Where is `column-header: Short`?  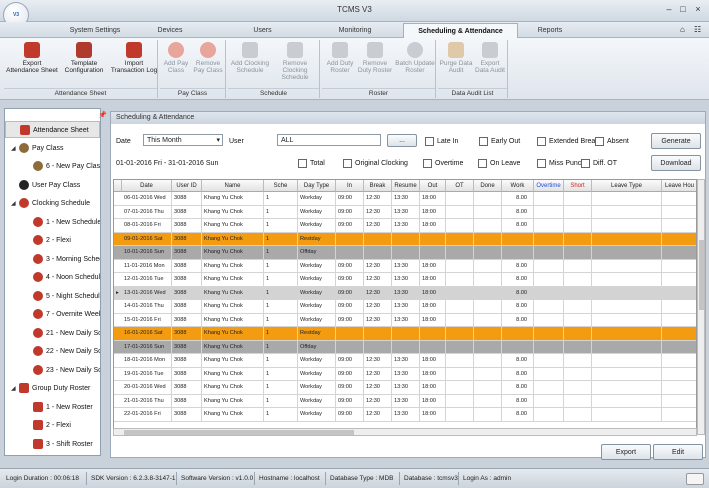 column-header: Short is located at coordinates (578, 186).